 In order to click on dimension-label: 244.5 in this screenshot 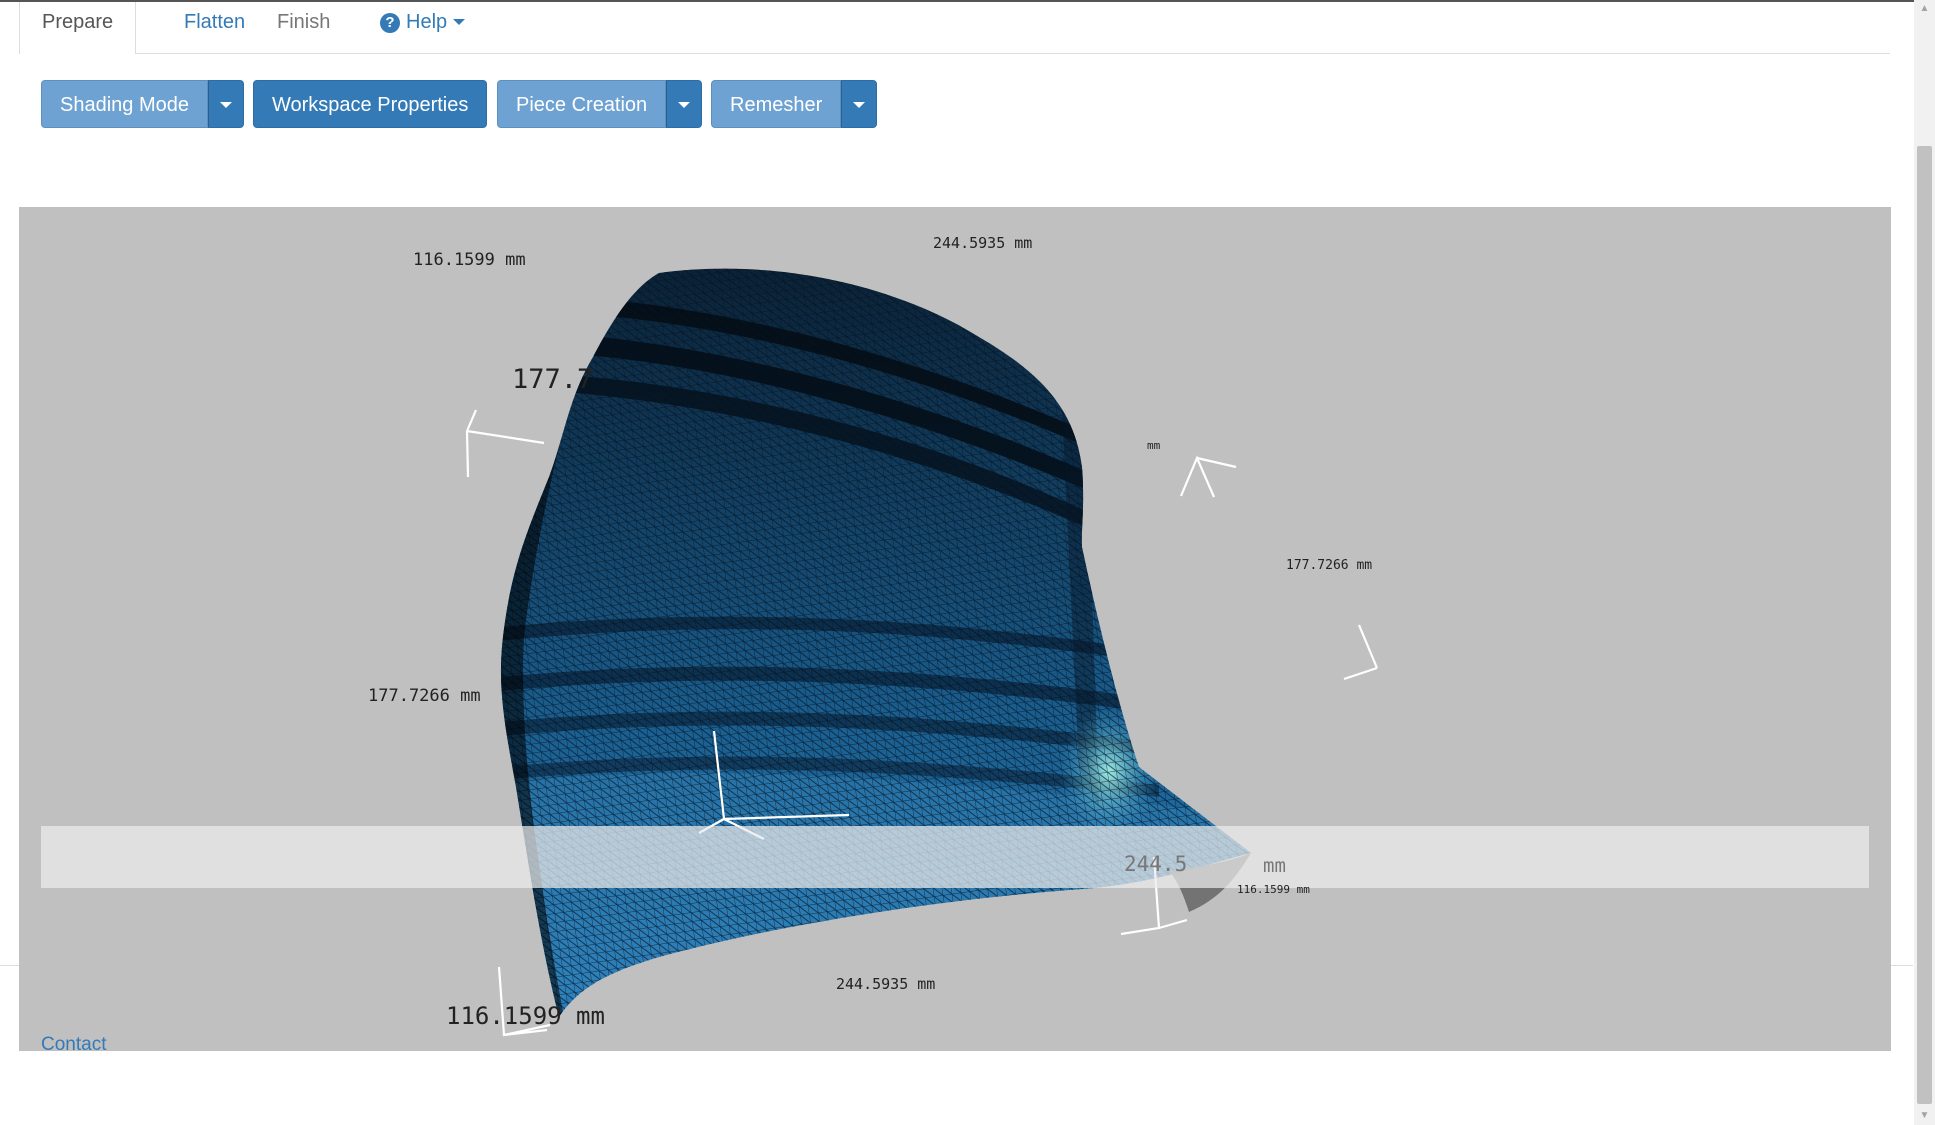, I will do `click(1156, 864)`.